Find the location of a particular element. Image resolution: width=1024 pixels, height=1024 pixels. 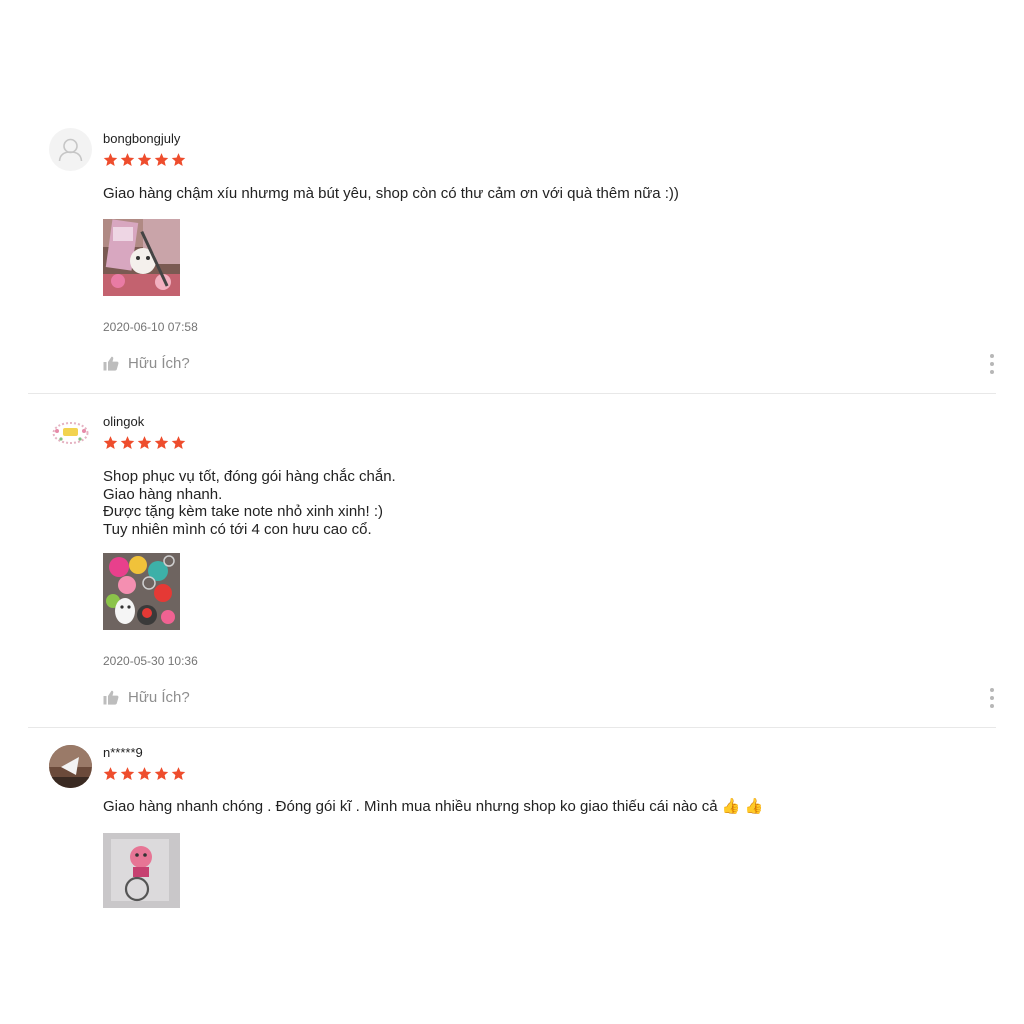

review-timestamp: 2020-05-30 10:36 is located at coordinates (150, 661).